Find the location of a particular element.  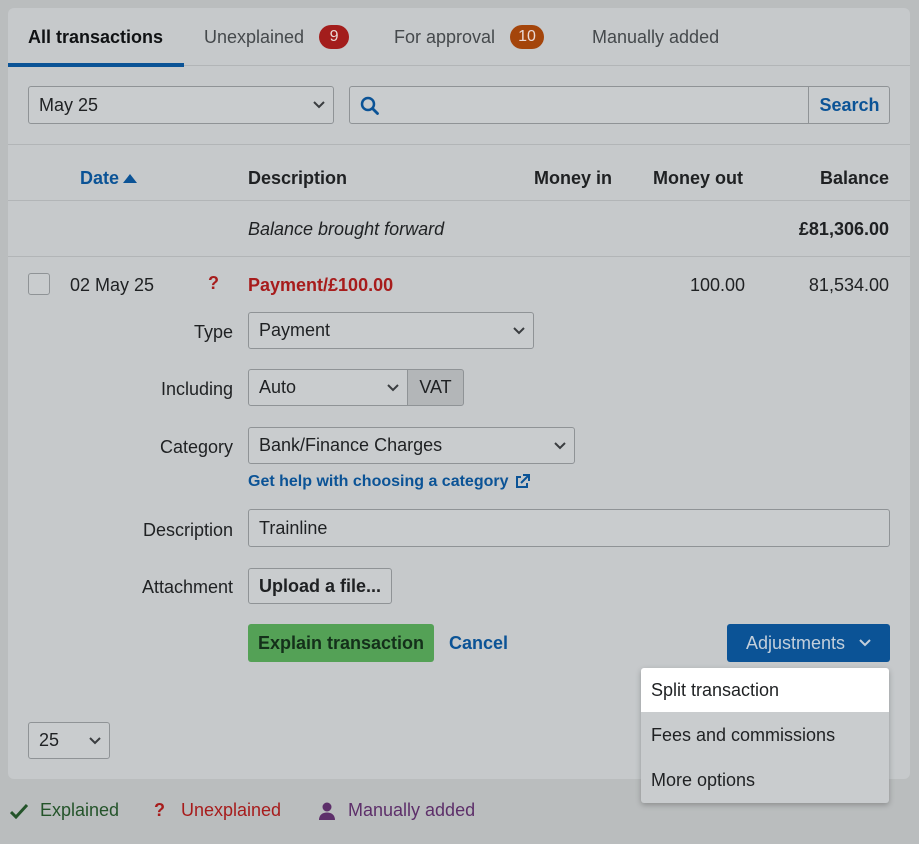

search-icon is located at coordinates (369, 105).